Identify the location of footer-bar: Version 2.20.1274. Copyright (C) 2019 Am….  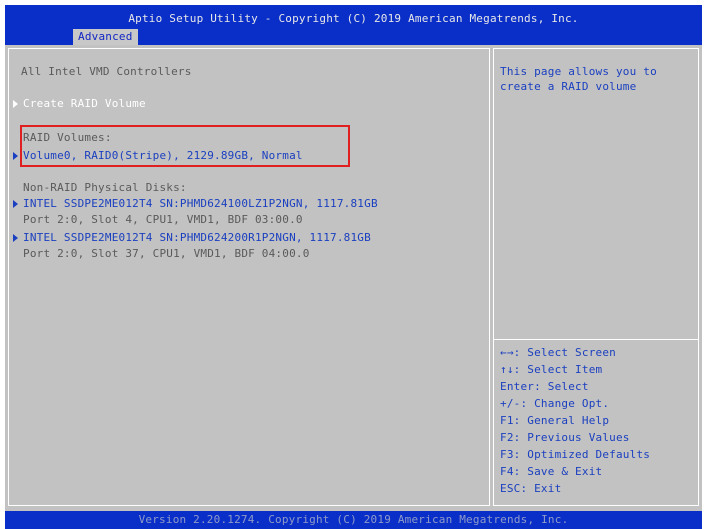
(353, 520).